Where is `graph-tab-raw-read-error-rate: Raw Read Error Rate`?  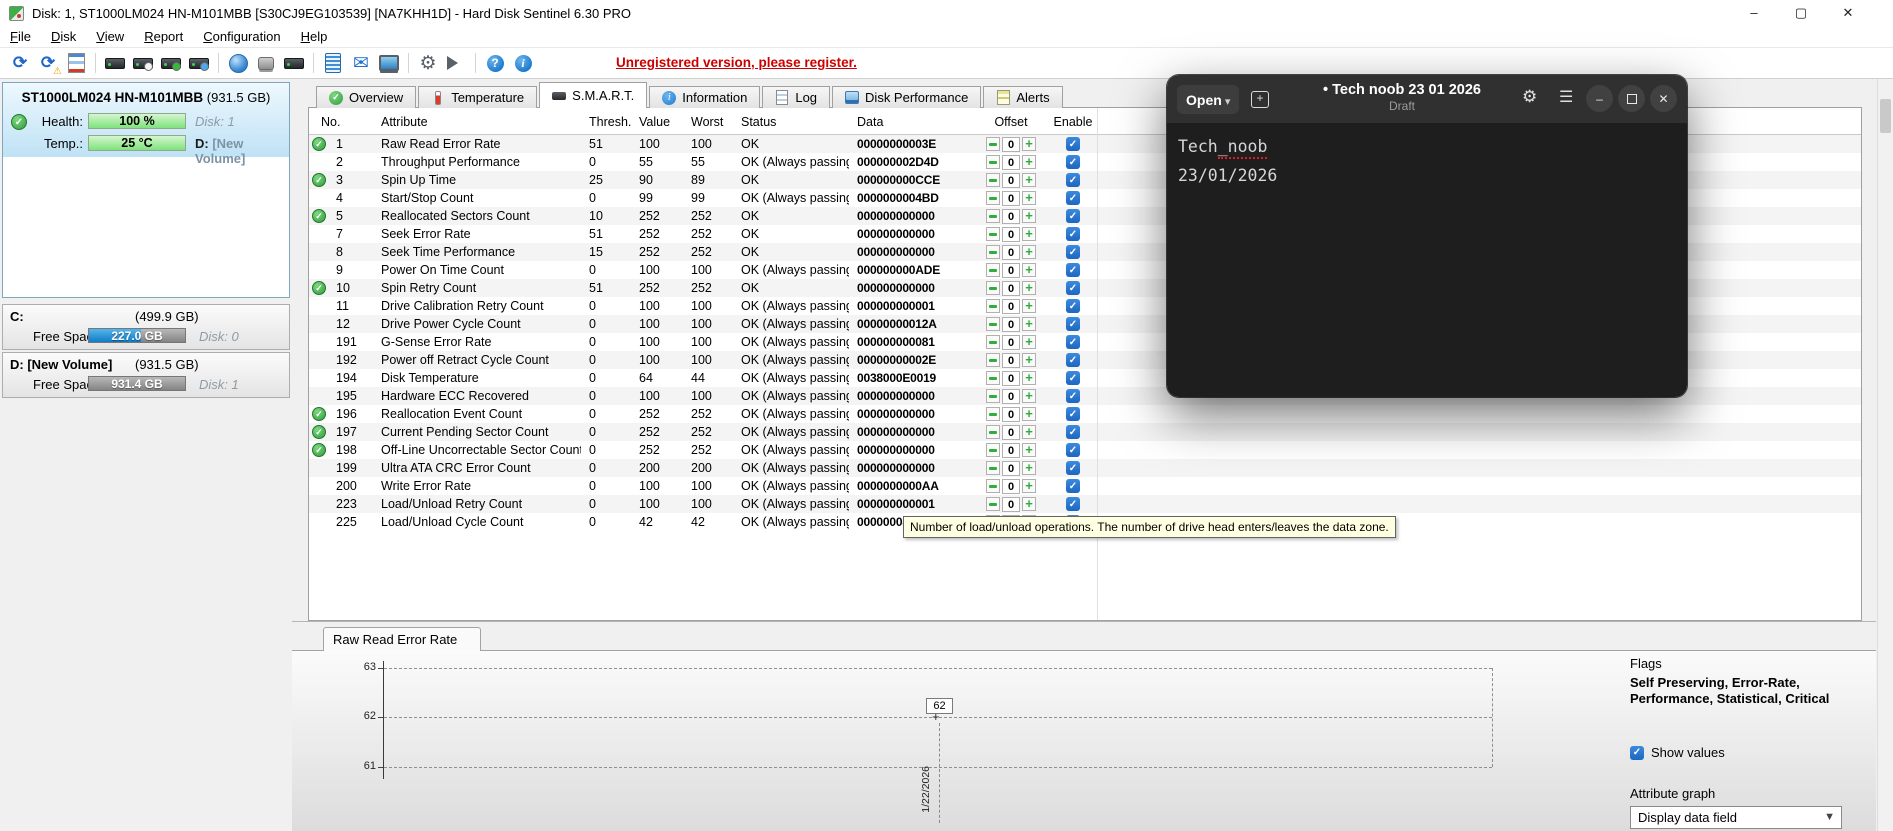
graph-tab-raw-read-error-rate: Raw Read Error Rate is located at coordinates (402, 639).